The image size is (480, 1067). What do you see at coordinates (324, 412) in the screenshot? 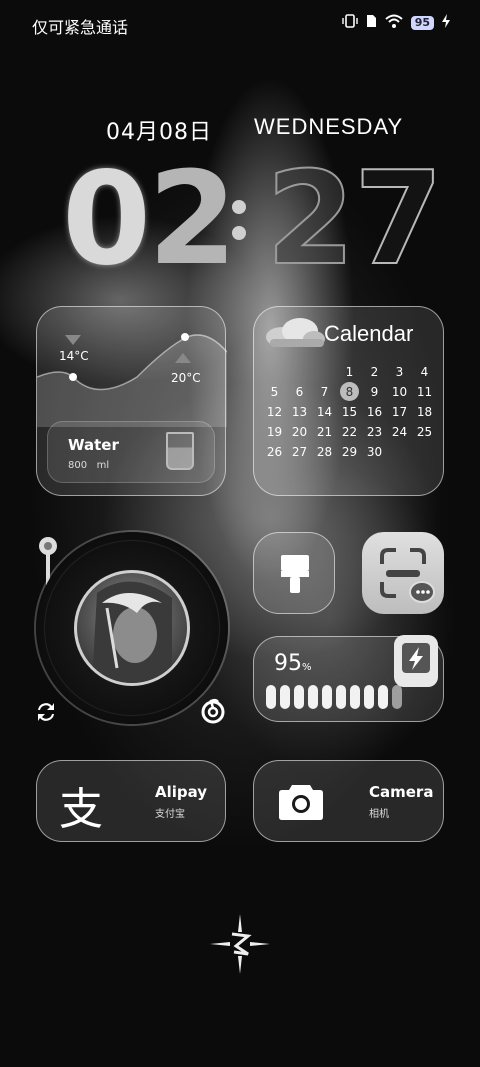
I see `calendar-day: 14` at bounding box center [324, 412].